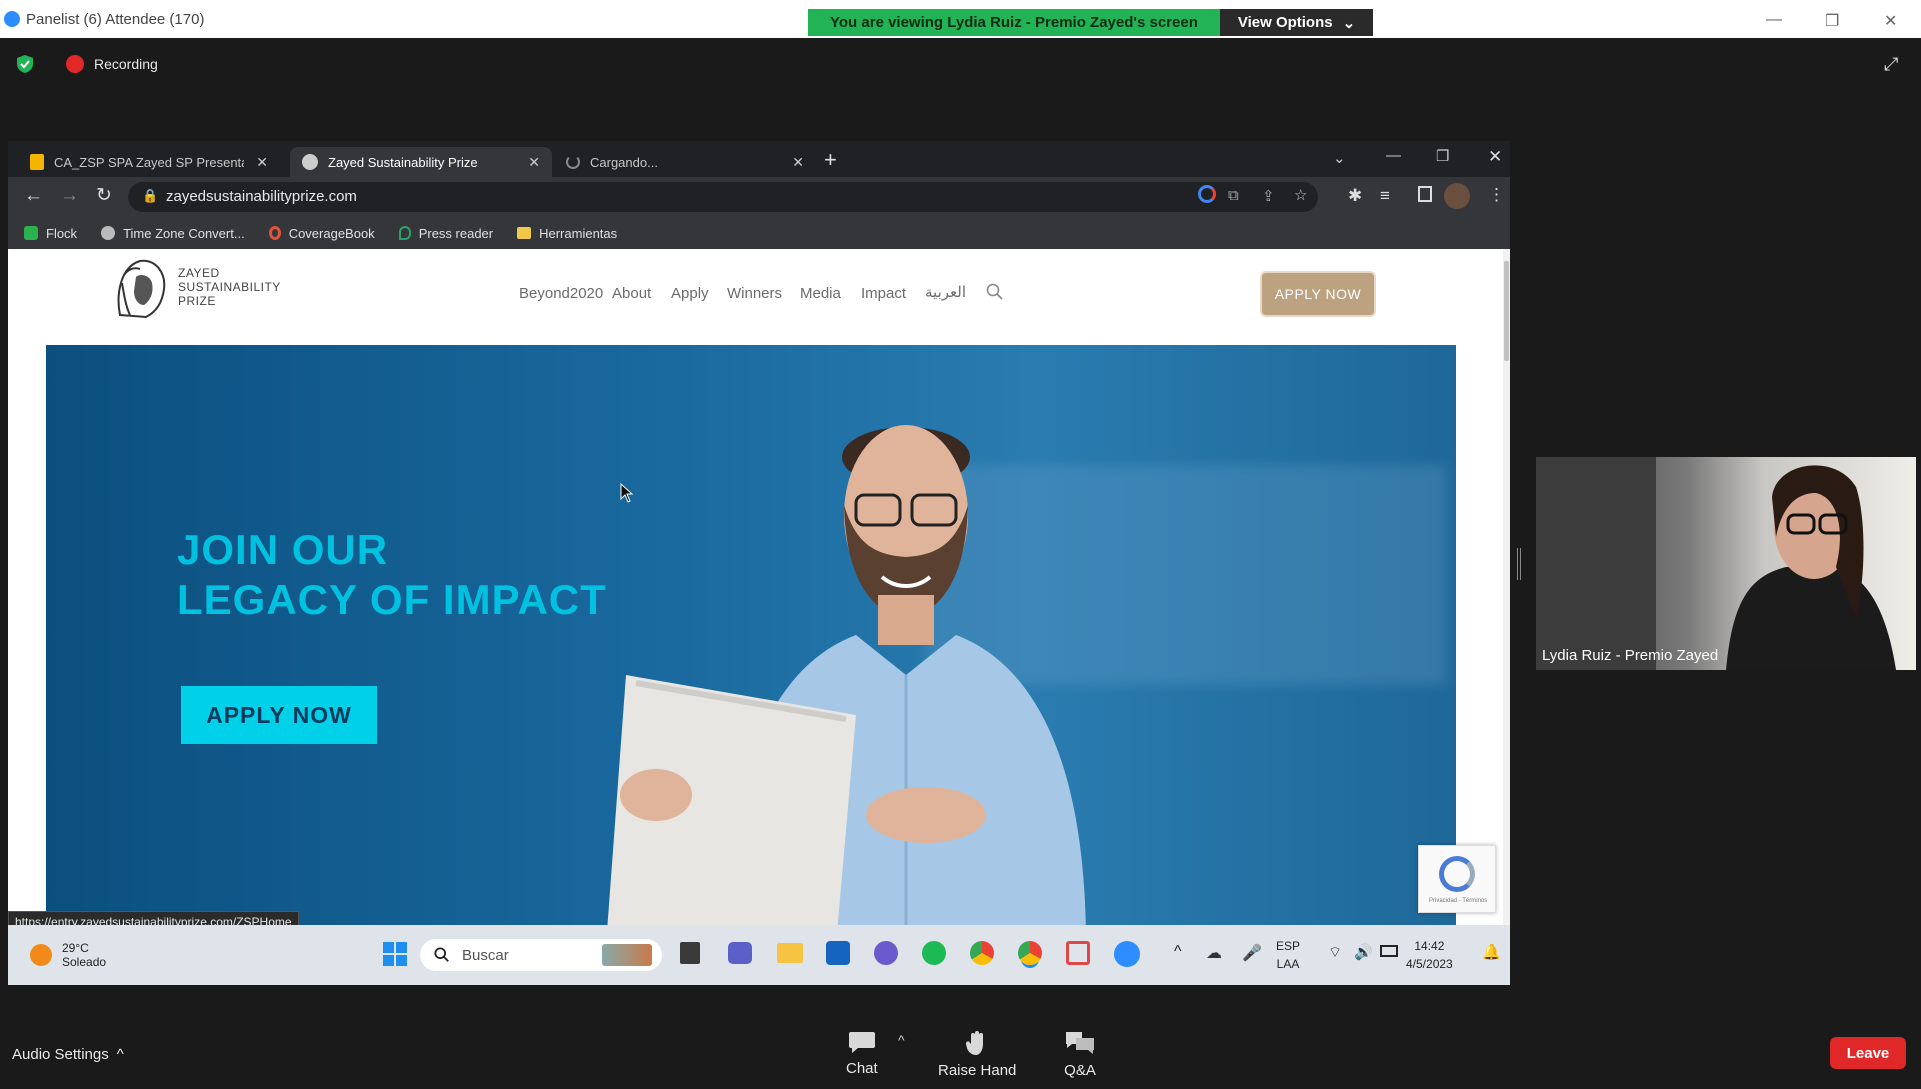  I want to click on hero-apply-now-button: APPLY NOW, so click(279, 715).